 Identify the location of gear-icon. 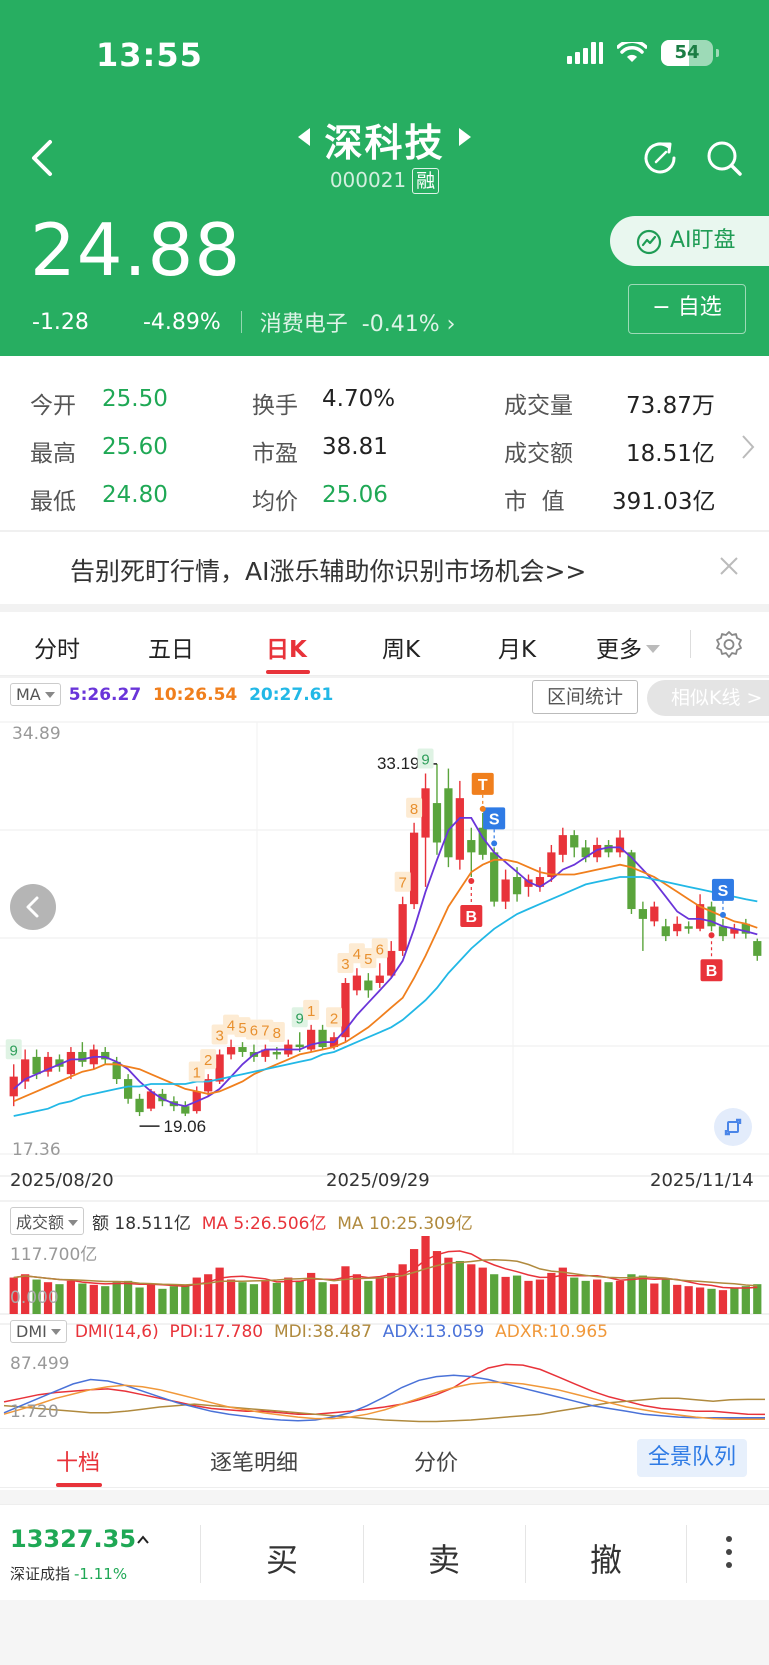
(729, 645).